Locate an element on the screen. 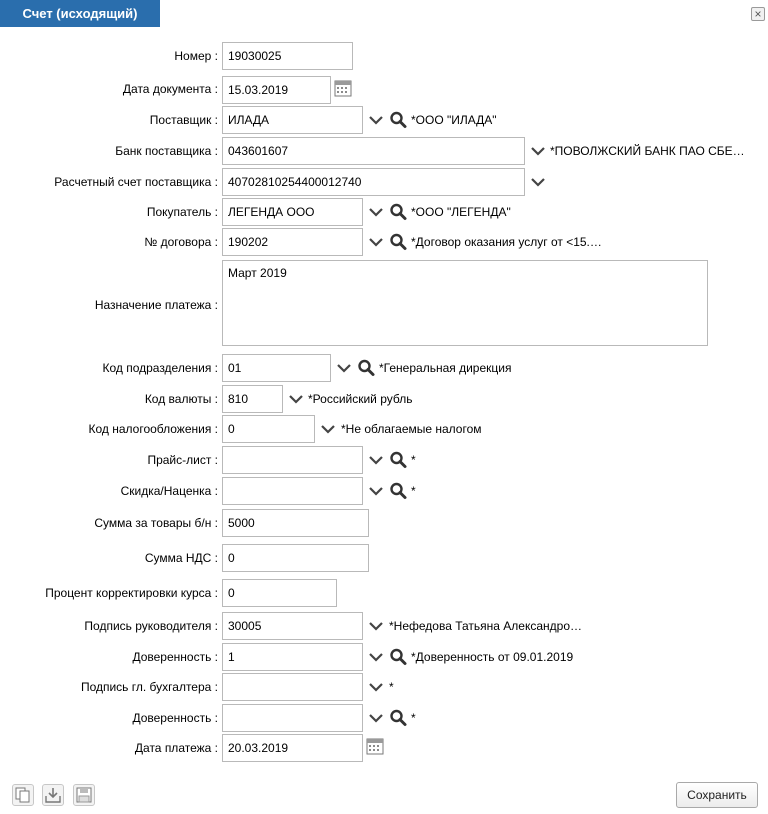  buyer-input: ЛЕГЕНДА ООО is located at coordinates (292, 212).